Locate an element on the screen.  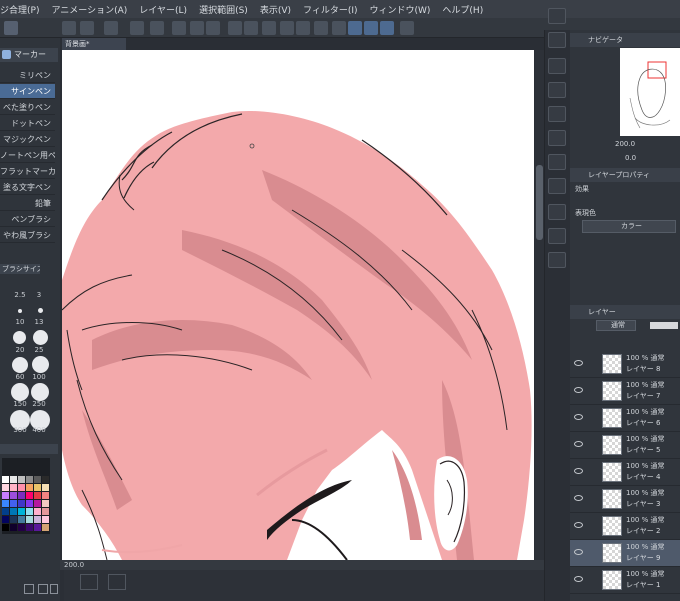
navigator-tab: ナビゲータ is located at coordinates (625, 40).